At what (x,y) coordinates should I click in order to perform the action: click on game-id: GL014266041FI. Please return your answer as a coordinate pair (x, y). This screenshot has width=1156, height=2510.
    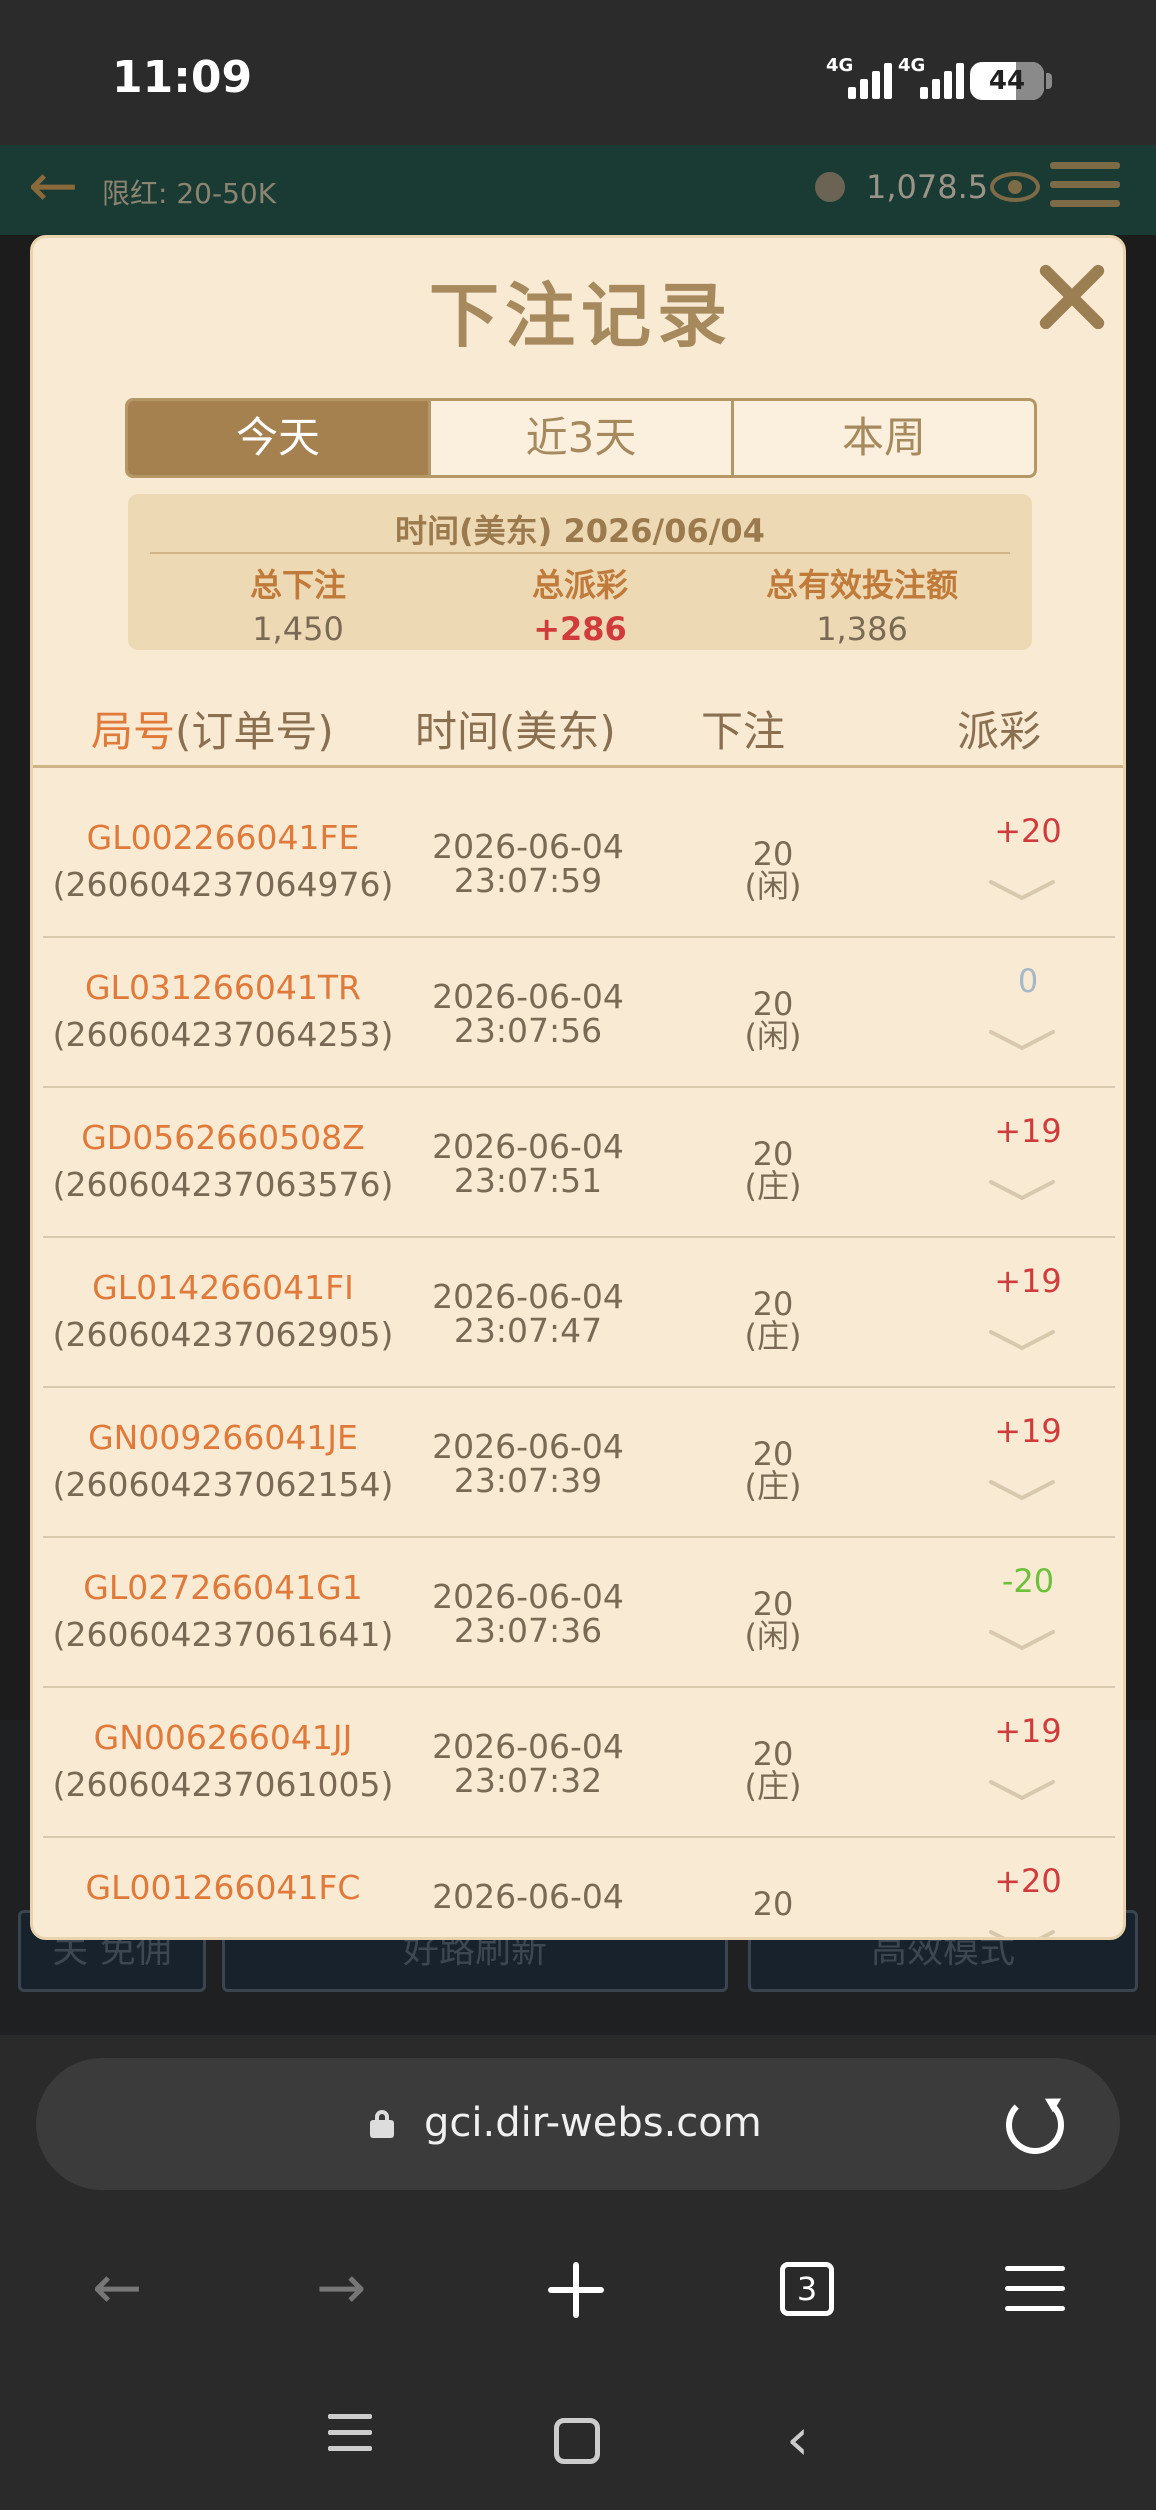
    Looking at the image, I should click on (223, 1287).